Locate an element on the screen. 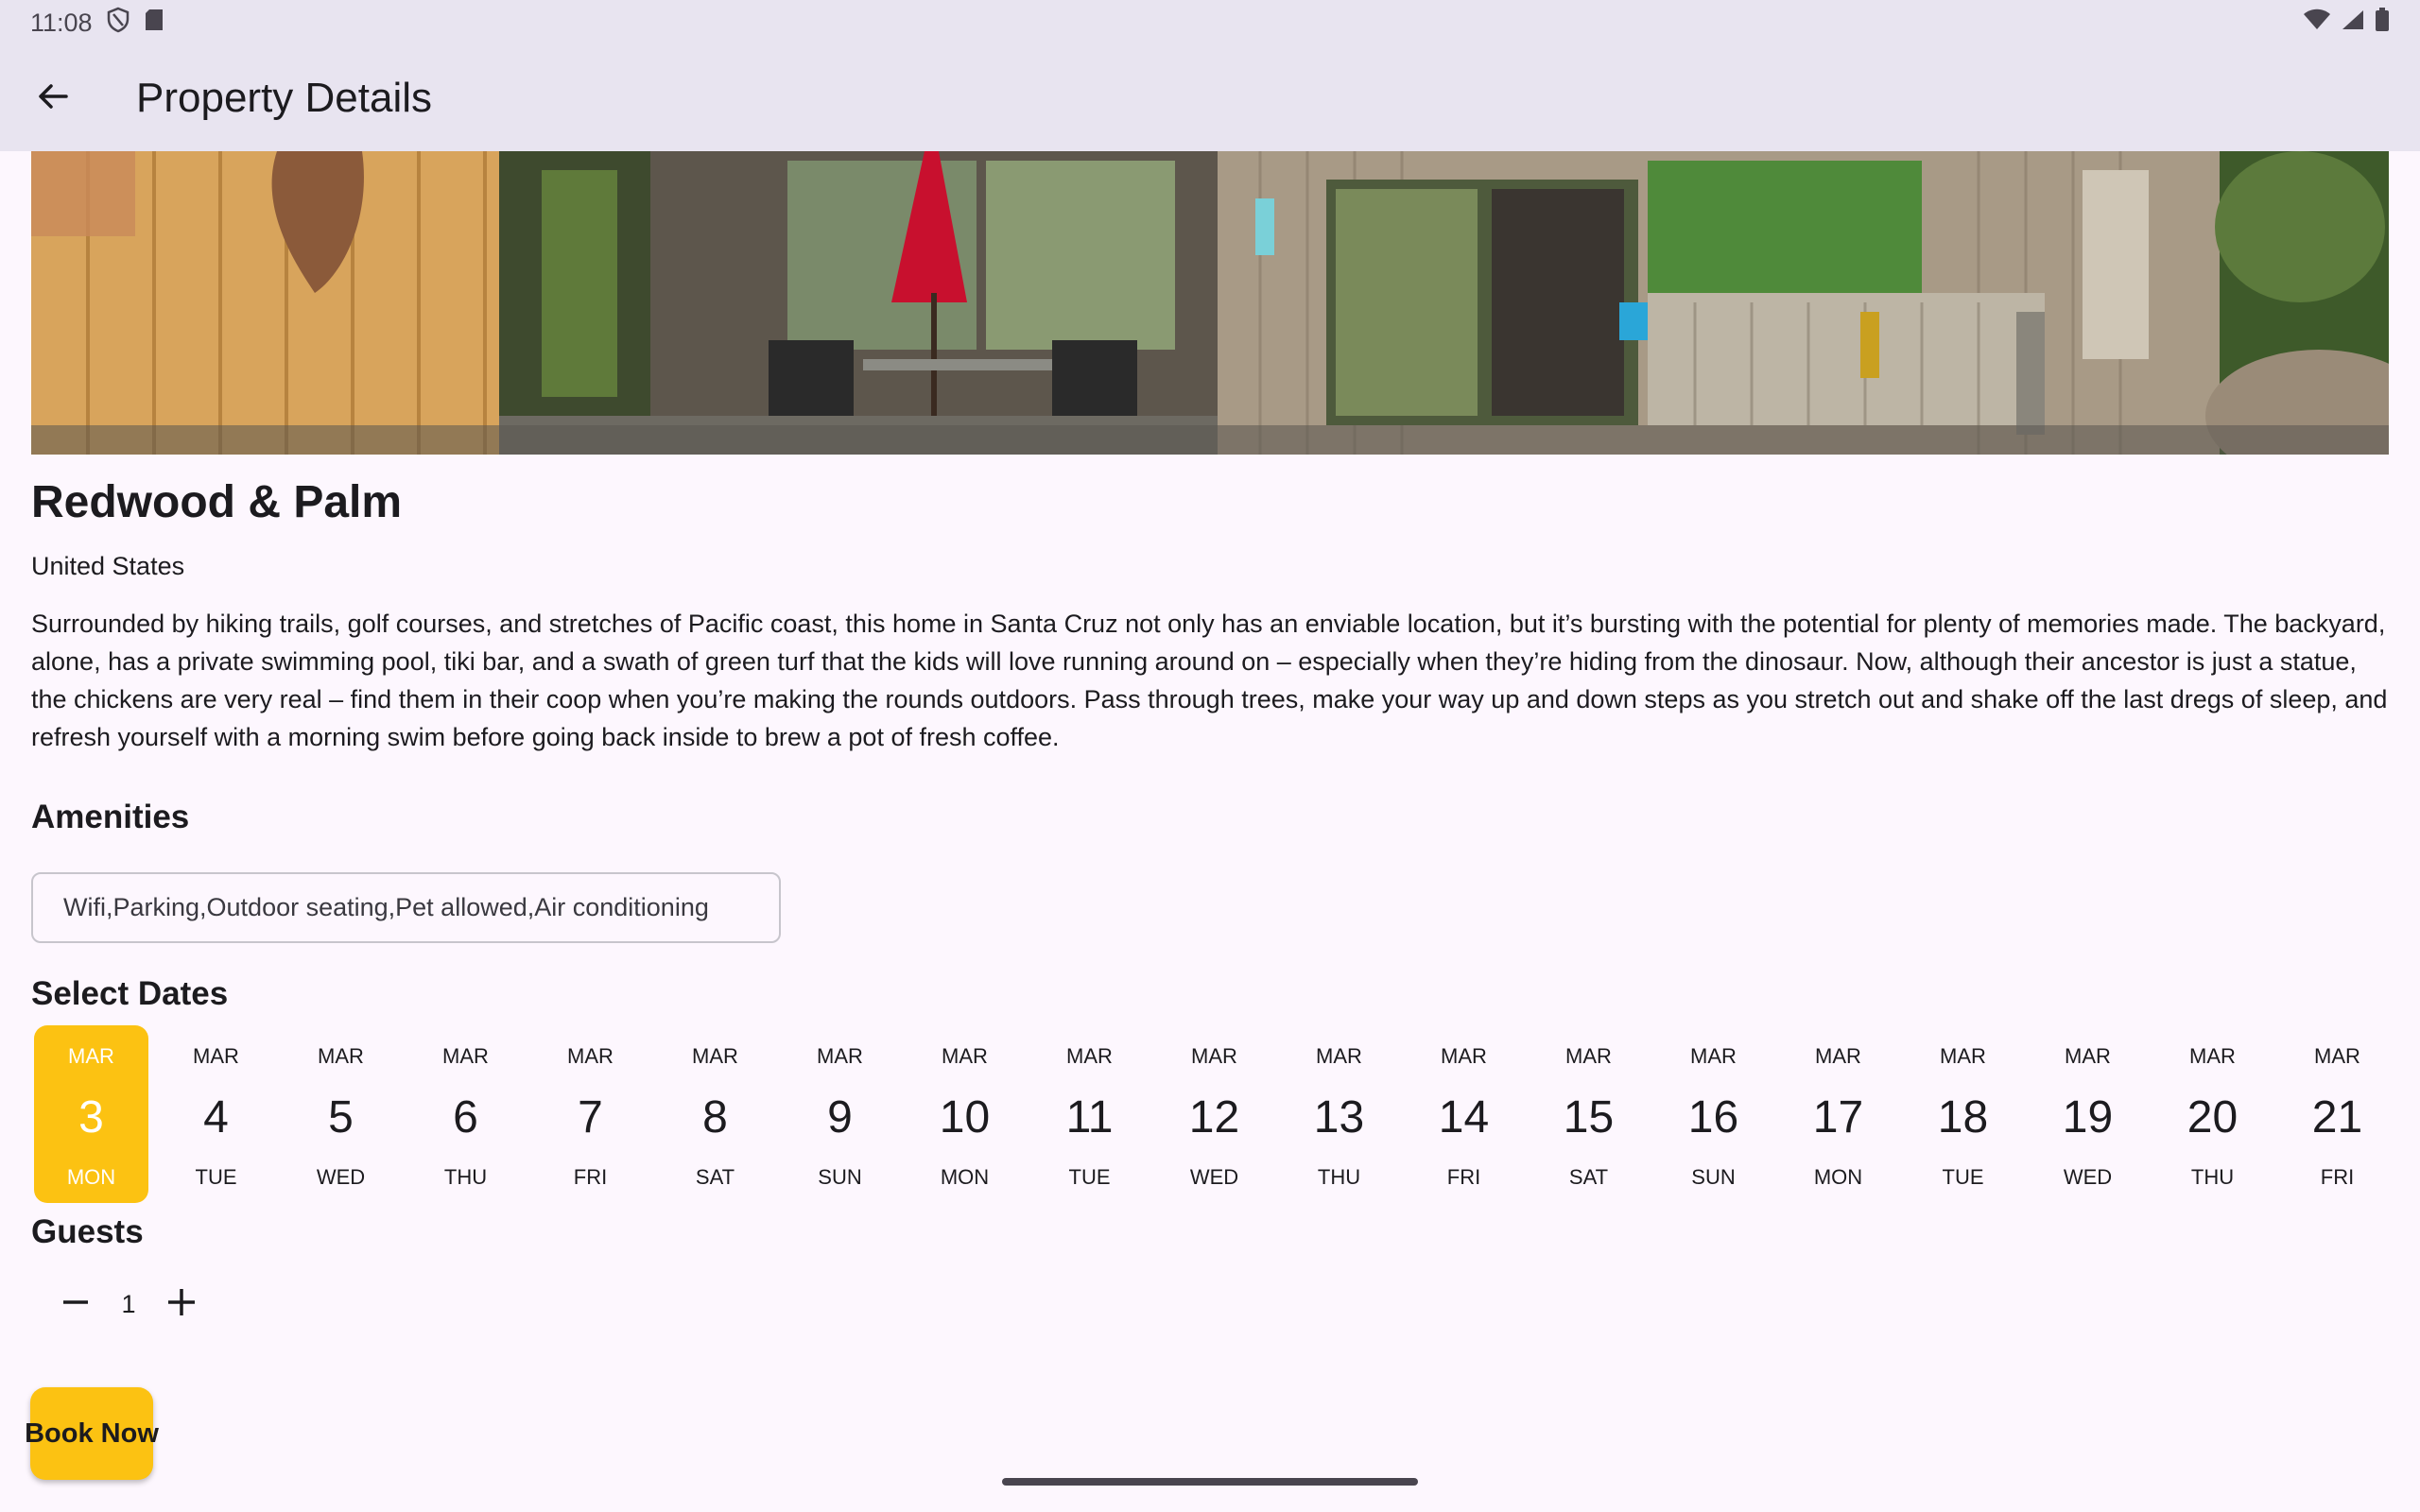  date-cell: MAR 14 FRI is located at coordinates (1464, 1114).